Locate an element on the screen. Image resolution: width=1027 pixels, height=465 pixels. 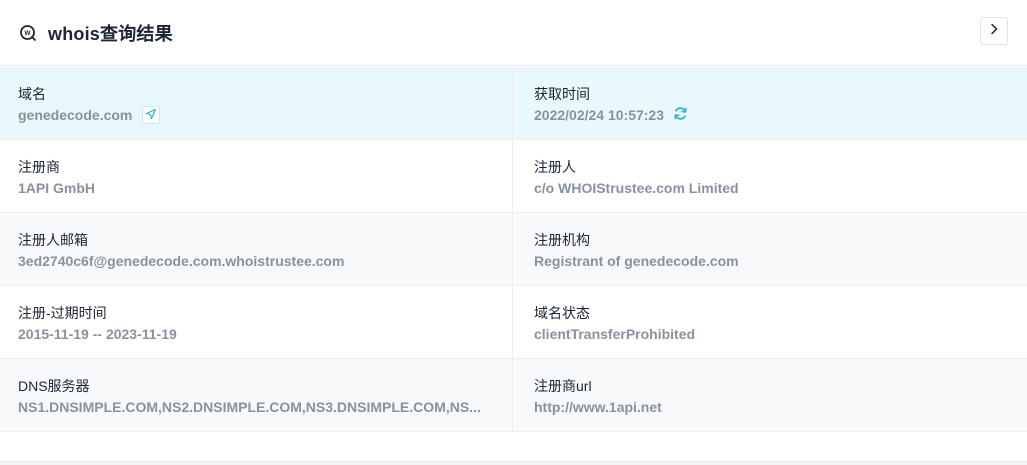
bottom-divider is located at coordinates (513, 463).